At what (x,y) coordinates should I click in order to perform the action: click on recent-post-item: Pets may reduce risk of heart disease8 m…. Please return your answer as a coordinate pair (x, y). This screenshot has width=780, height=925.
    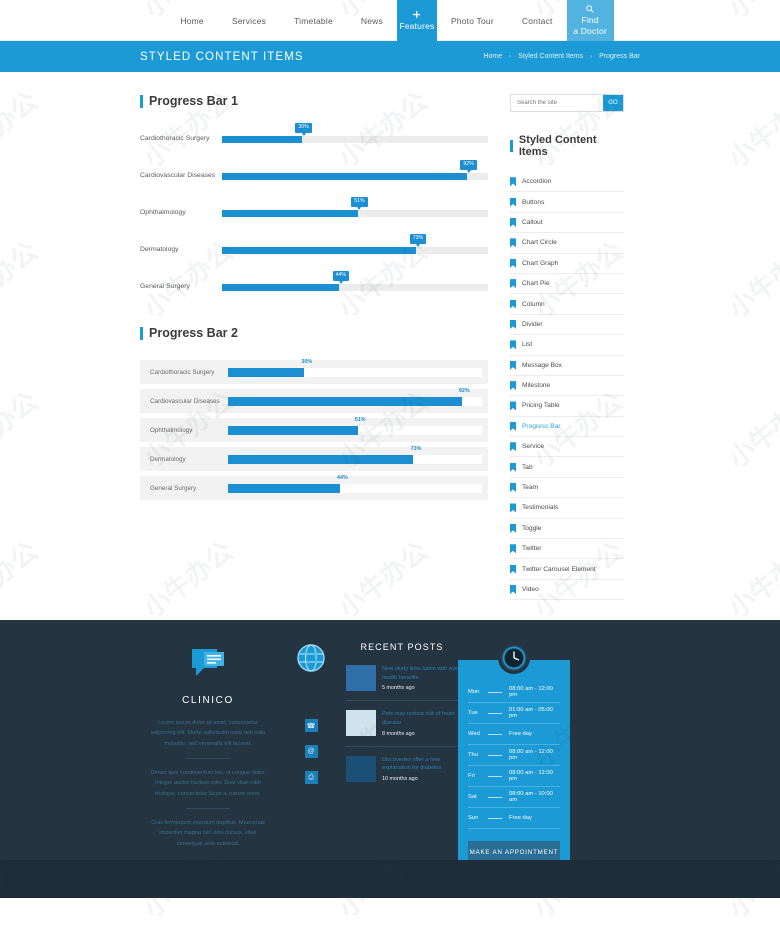
    Looking at the image, I should click on (402, 728).